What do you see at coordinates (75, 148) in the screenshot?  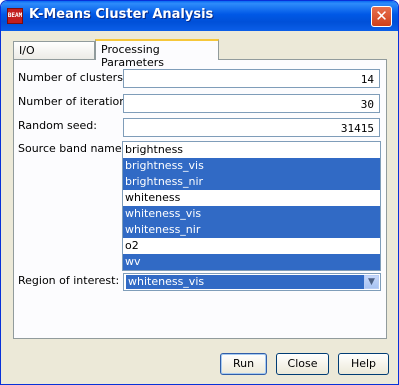 I see `bands-label: Source band names:` at bounding box center [75, 148].